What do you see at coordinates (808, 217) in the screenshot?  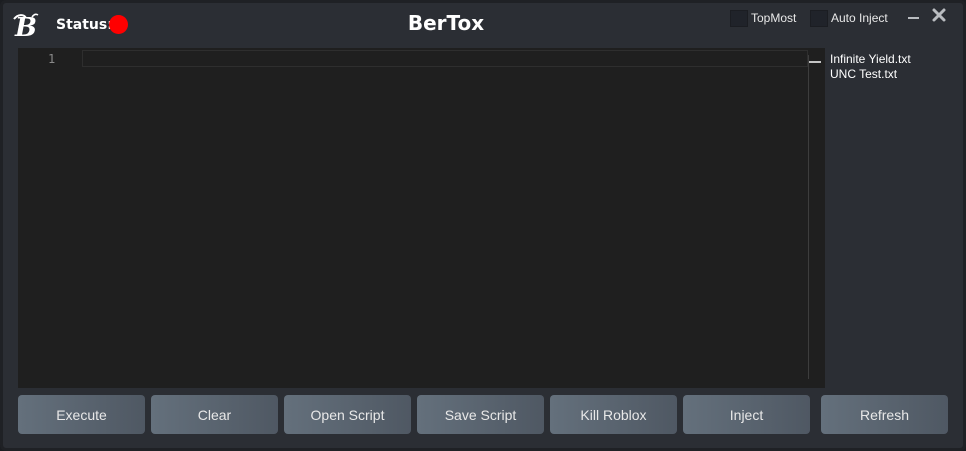 I see `editor-scrollbar-track` at bounding box center [808, 217].